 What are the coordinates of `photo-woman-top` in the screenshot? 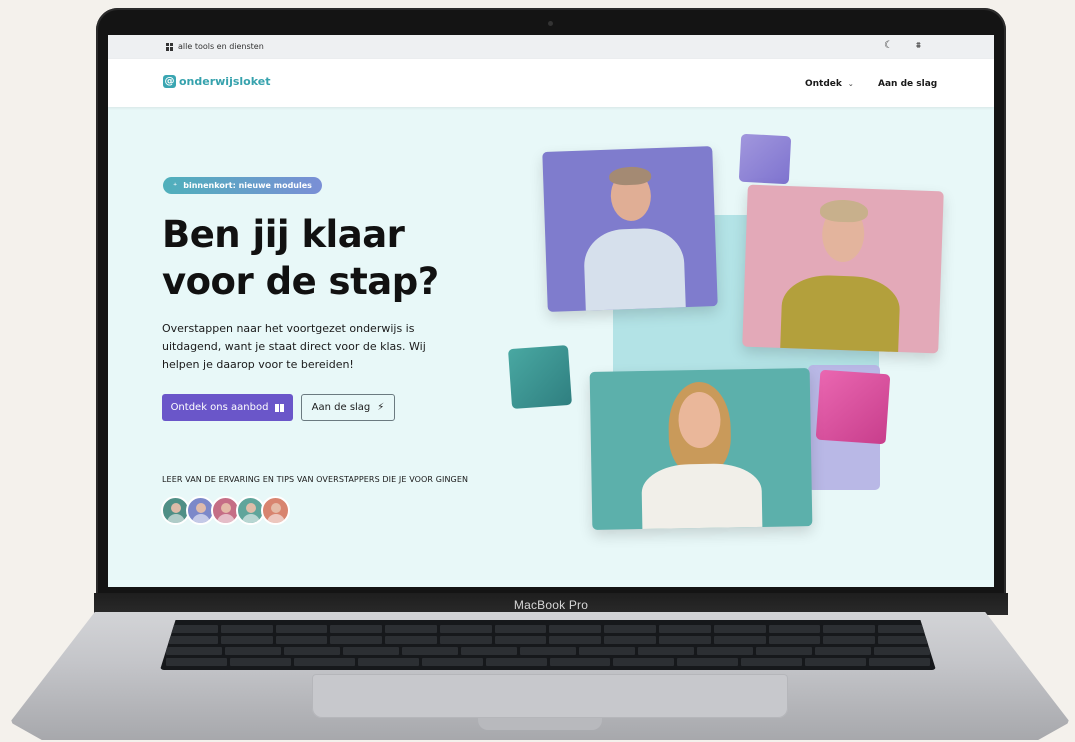 It's located at (702, 496).